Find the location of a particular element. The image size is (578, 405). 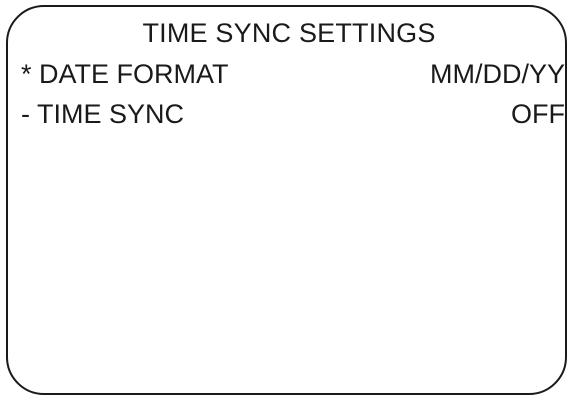

screen-title: TIME SYNC SETTINGS is located at coordinates (289, 33).